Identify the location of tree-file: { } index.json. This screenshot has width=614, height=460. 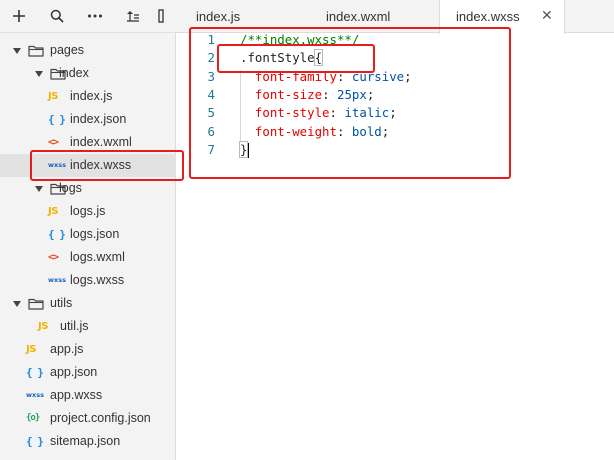
(88, 119).